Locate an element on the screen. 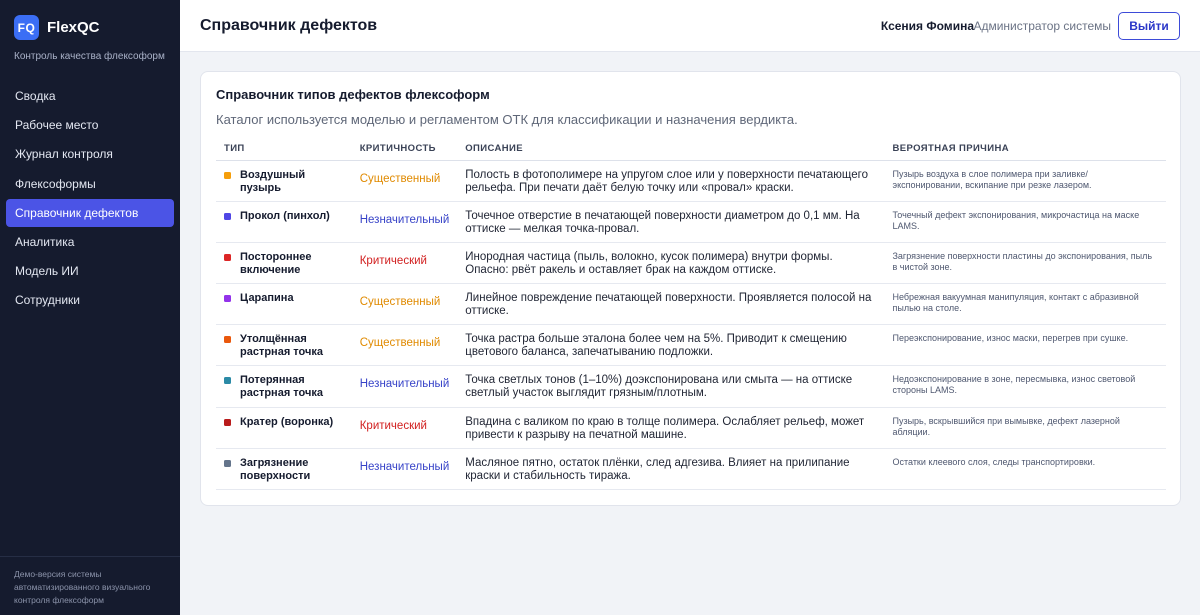 The width and height of the screenshot is (1200, 615). type-cell: Постороннее включение is located at coordinates (284, 263).